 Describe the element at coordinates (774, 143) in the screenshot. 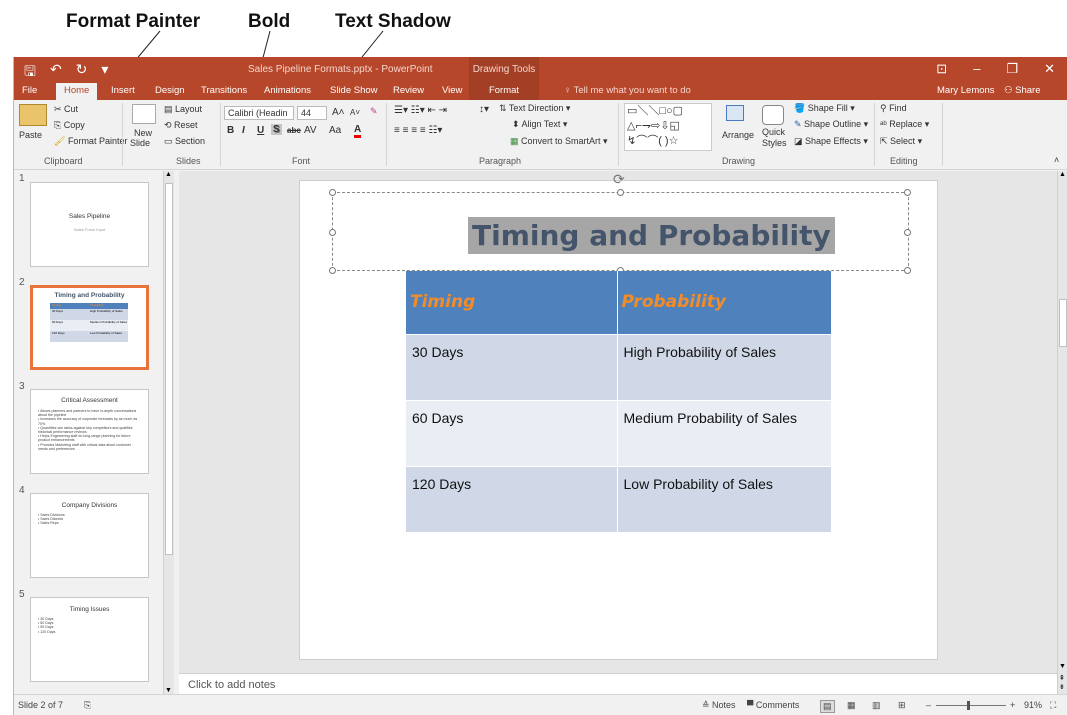

I see `quick-styles-line2: Styles` at that location.